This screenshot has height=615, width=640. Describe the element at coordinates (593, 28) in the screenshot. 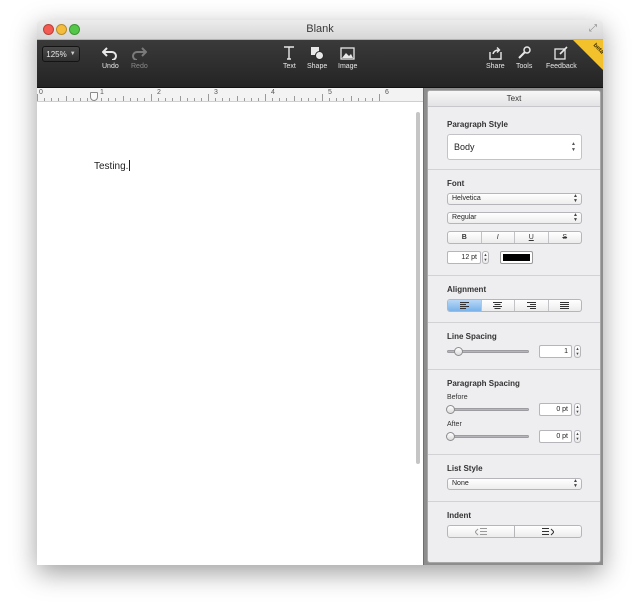

I see `fullscreen-icon: ⤢` at that location.